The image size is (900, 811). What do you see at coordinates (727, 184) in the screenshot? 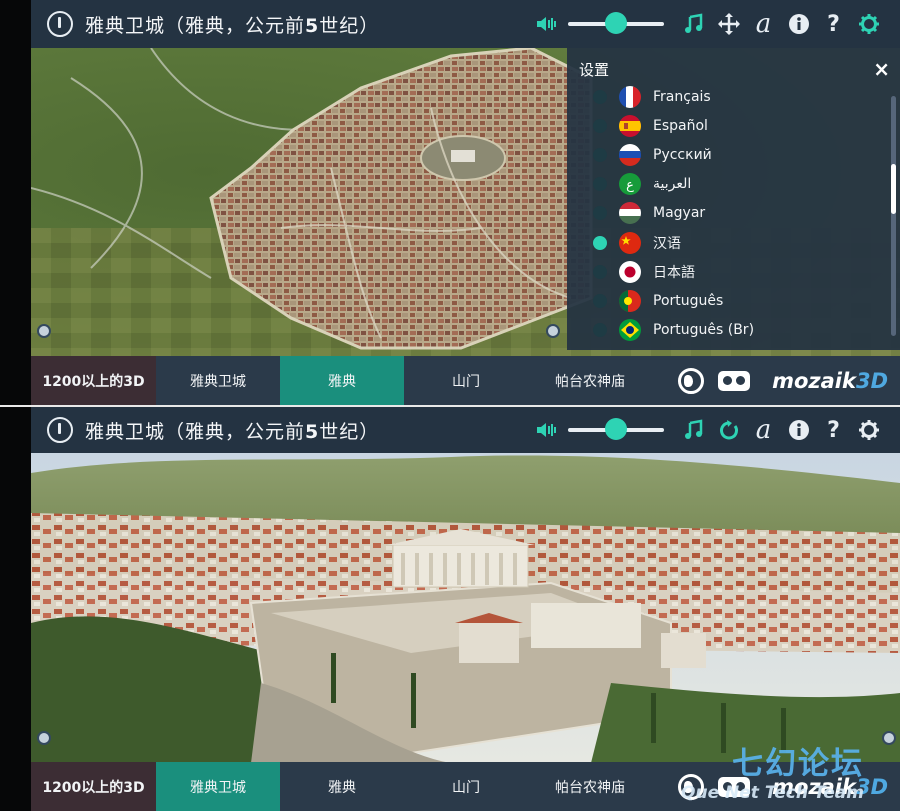
I see `language-option: ع العربية` at bounding box center [727, 184].